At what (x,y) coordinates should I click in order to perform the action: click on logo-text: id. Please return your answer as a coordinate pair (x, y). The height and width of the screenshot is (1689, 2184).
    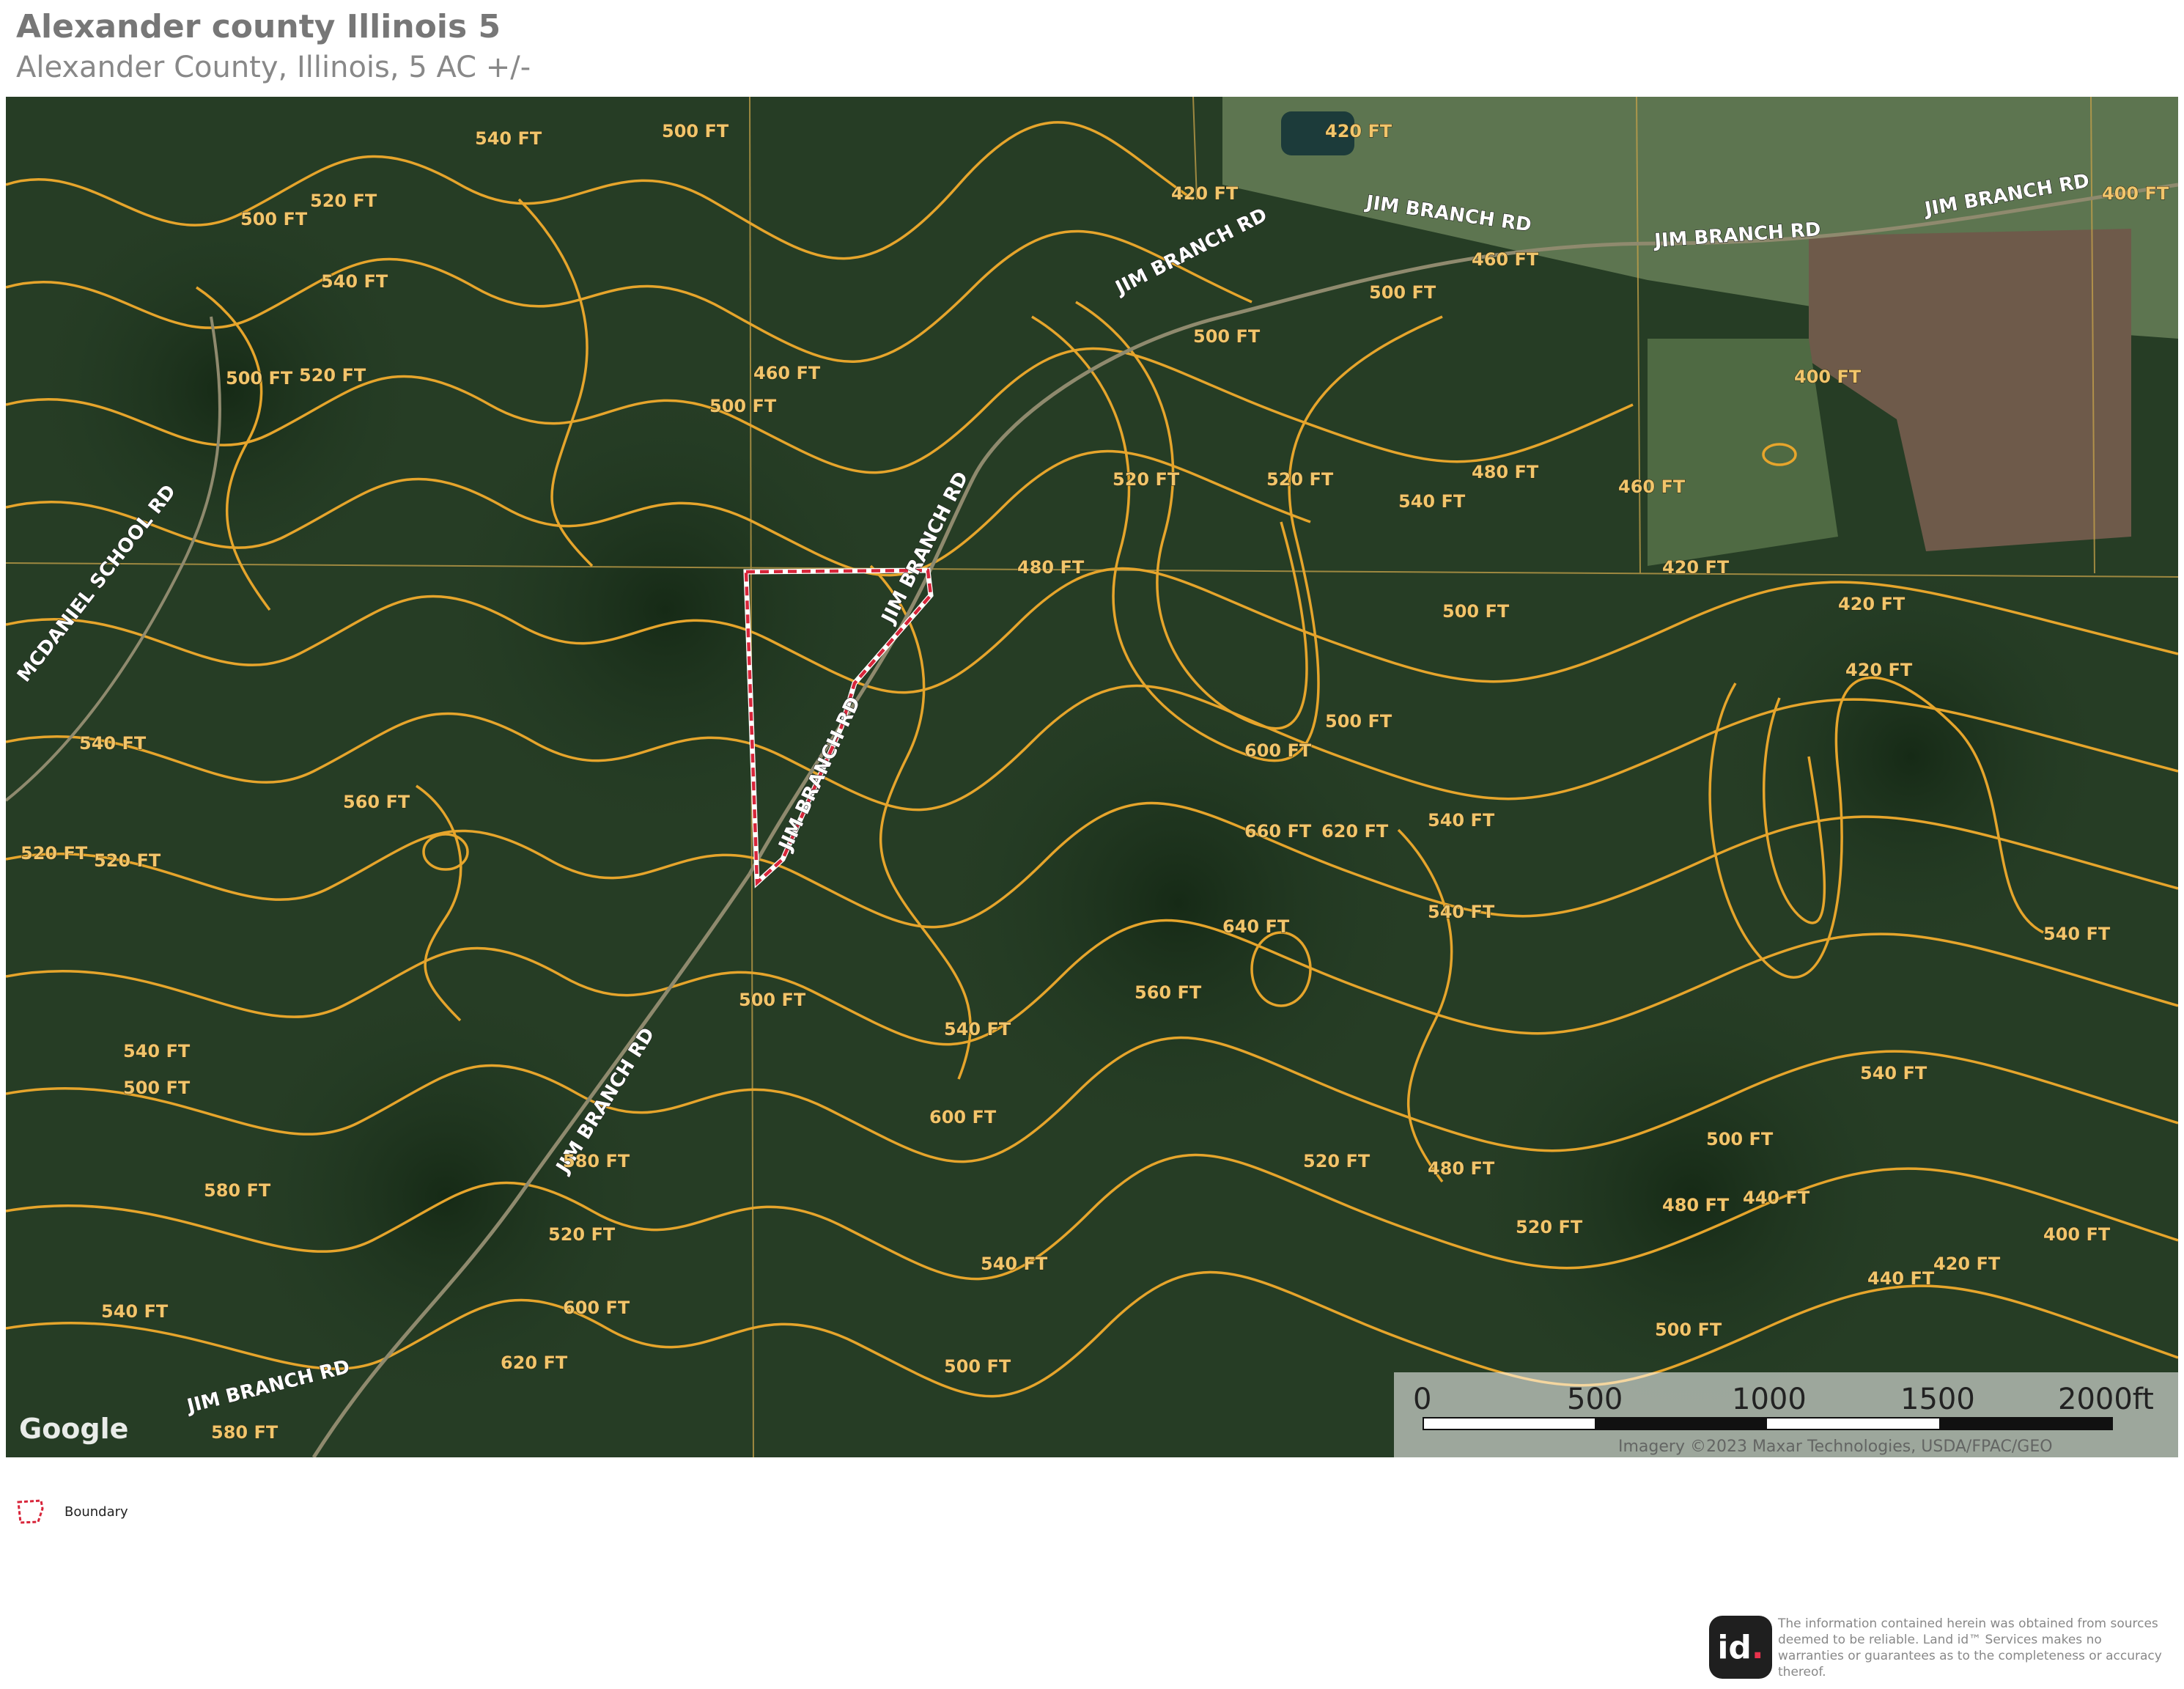
    Looking at the image, I should click on (1735, 1647).